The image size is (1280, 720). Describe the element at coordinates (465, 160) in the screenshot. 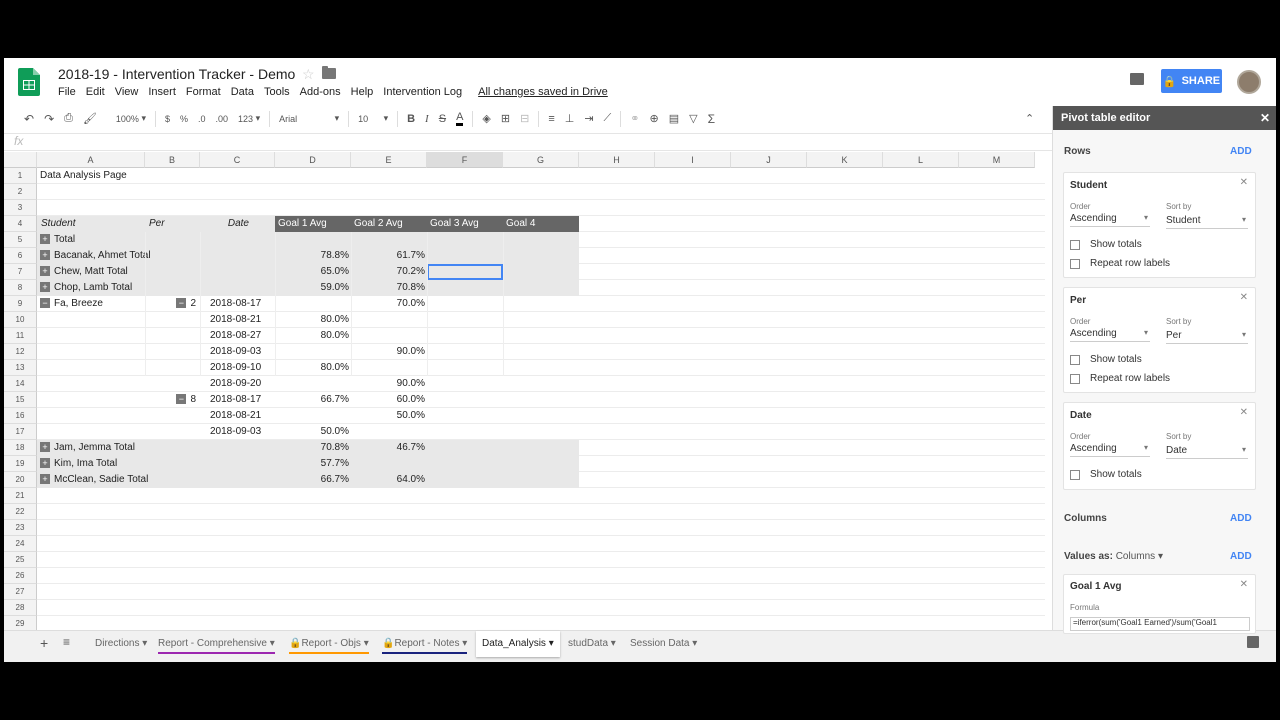

I see `column-header-f: F` at that location.